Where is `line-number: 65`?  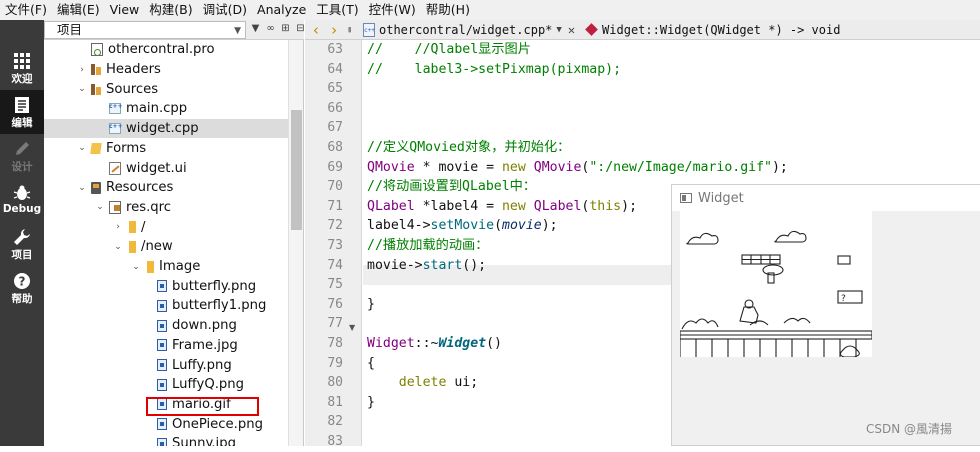 line-number: 65 is located at coordinates (335, 89).